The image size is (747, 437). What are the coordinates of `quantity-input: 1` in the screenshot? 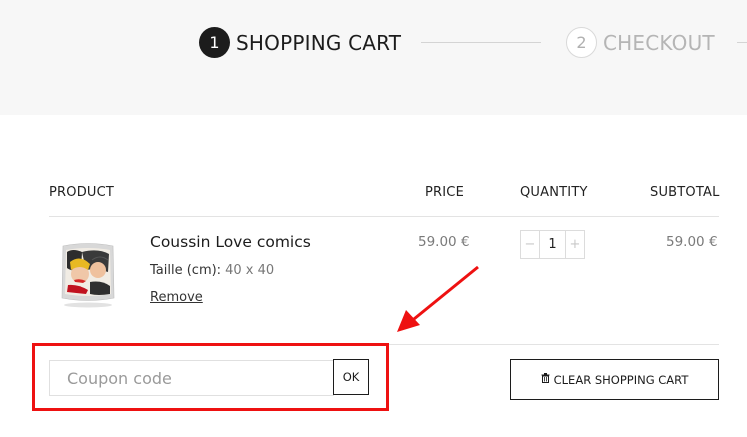 It's located at (552, 244).